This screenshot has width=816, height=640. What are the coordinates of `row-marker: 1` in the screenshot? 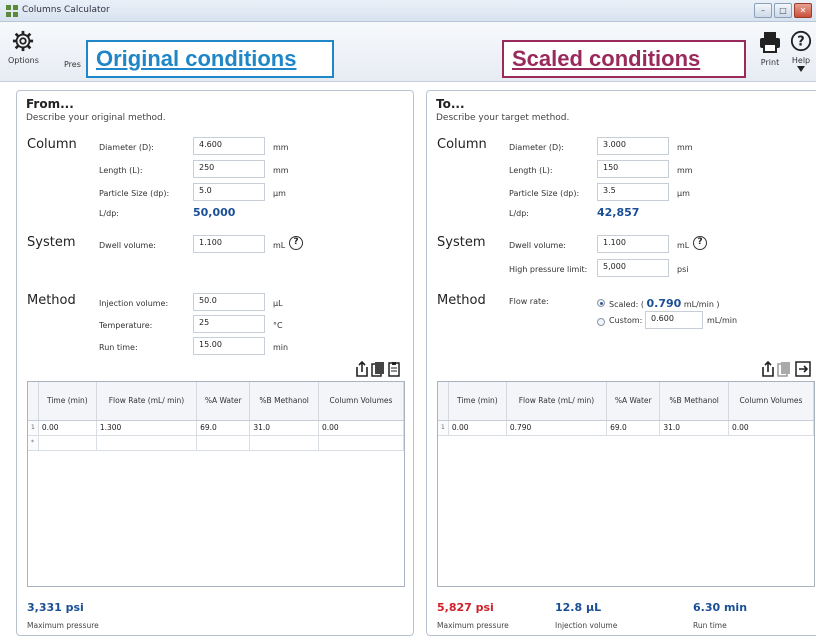 It's located at (443, 428).